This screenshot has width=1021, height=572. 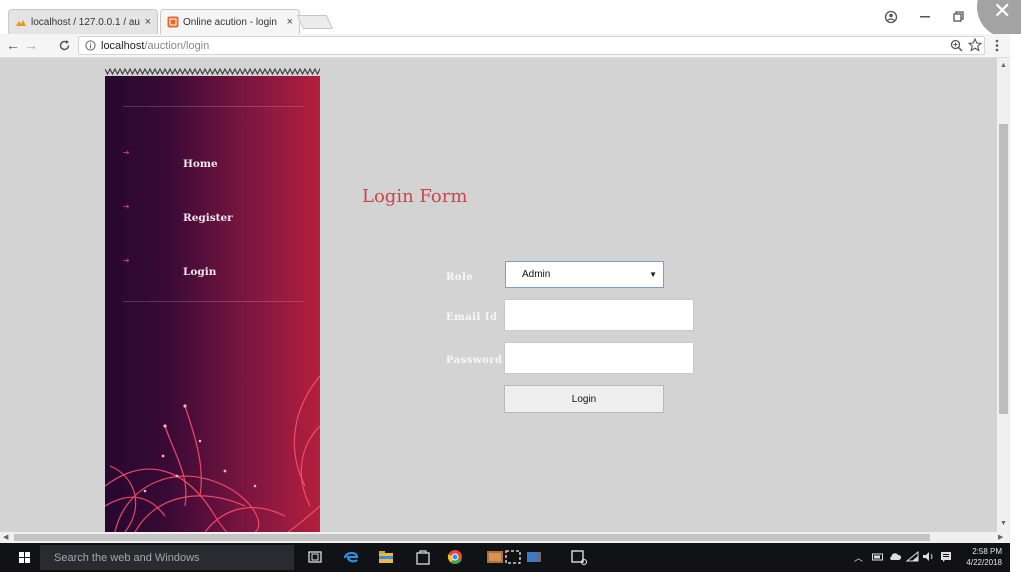 What do you see at coordinates (997, 45) in the screenshot?
I see `menu-kebab-icon` at bounding box center [997, 45].